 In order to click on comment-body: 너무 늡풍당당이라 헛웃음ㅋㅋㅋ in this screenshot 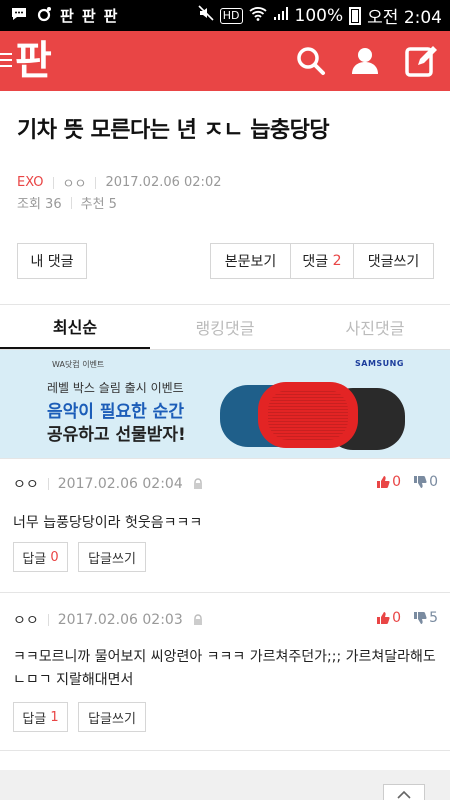, I will do `click(108, 523)`.